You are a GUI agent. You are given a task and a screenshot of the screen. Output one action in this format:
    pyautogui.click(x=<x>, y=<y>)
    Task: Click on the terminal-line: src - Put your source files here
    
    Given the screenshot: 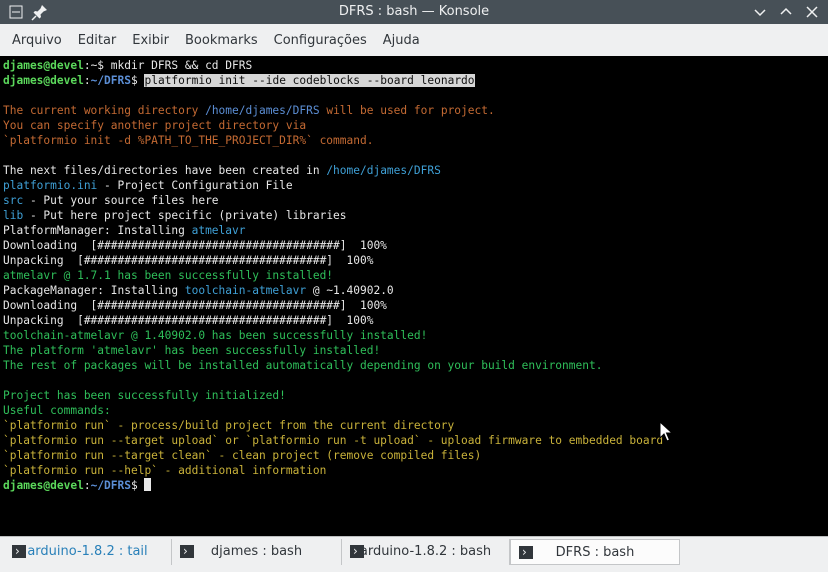 What is the action you would take?
    pyautogui.click(x=333, y=200)
    